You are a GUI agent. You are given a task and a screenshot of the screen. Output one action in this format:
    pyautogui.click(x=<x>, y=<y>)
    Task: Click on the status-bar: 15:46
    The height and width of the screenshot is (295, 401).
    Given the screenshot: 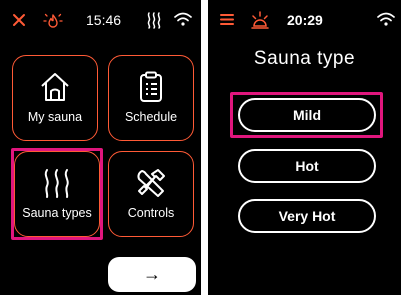 What is the action you would take?
    pyautogui.click(x=100, y=20)
    